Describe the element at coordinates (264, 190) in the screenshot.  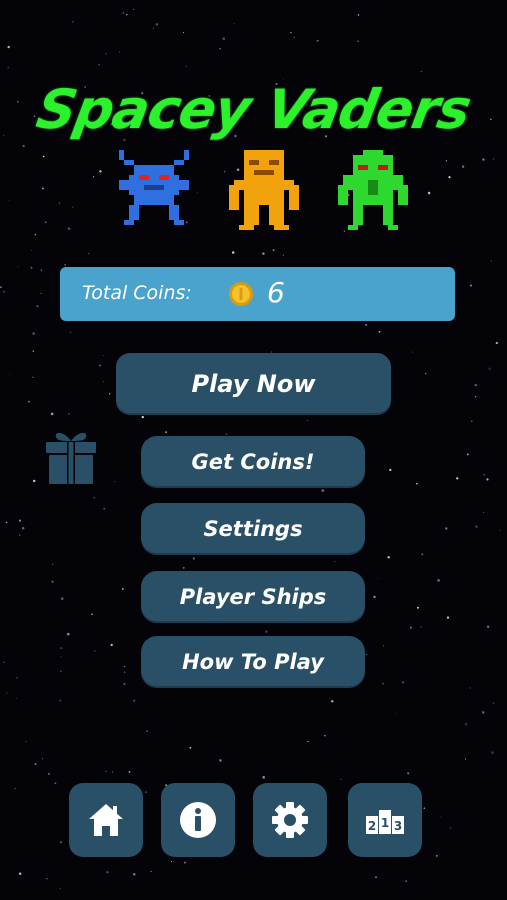
I see `orange-invader-sprite` at that location.